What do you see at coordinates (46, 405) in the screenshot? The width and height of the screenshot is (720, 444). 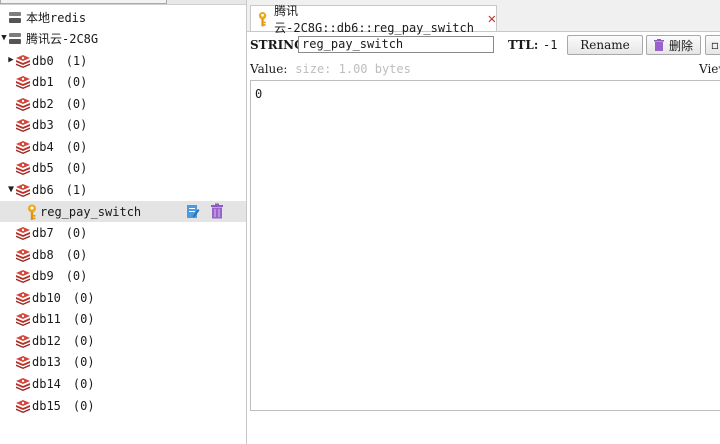 I see `db-label: db15` at bounding box center [46, 405].